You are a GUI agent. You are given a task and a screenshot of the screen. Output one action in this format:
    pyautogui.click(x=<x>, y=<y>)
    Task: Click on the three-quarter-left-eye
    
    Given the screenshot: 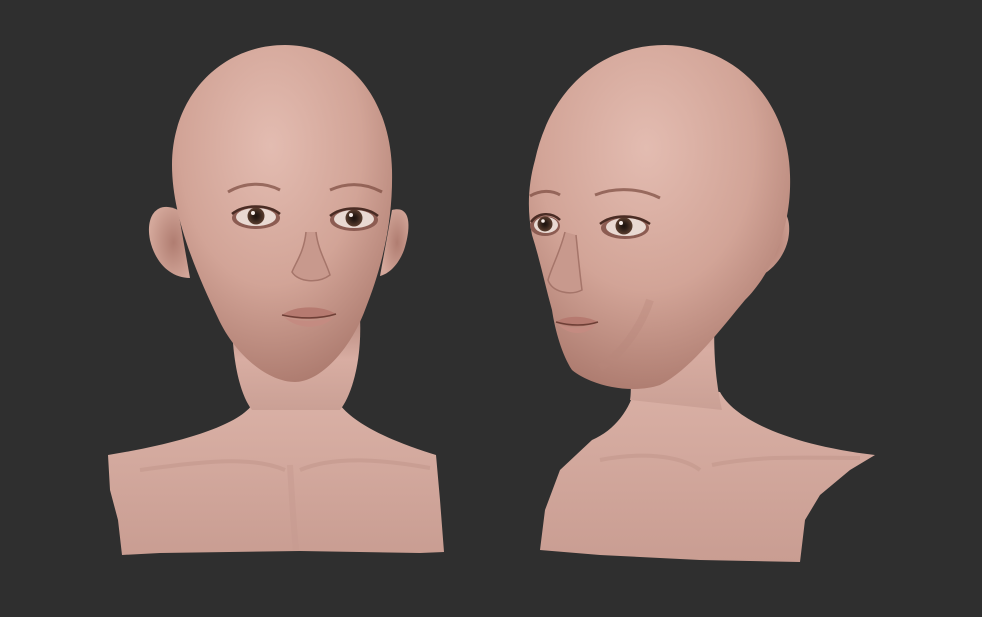 What is the action you would take?
    pyautogui.click(x=545, y=224)
    